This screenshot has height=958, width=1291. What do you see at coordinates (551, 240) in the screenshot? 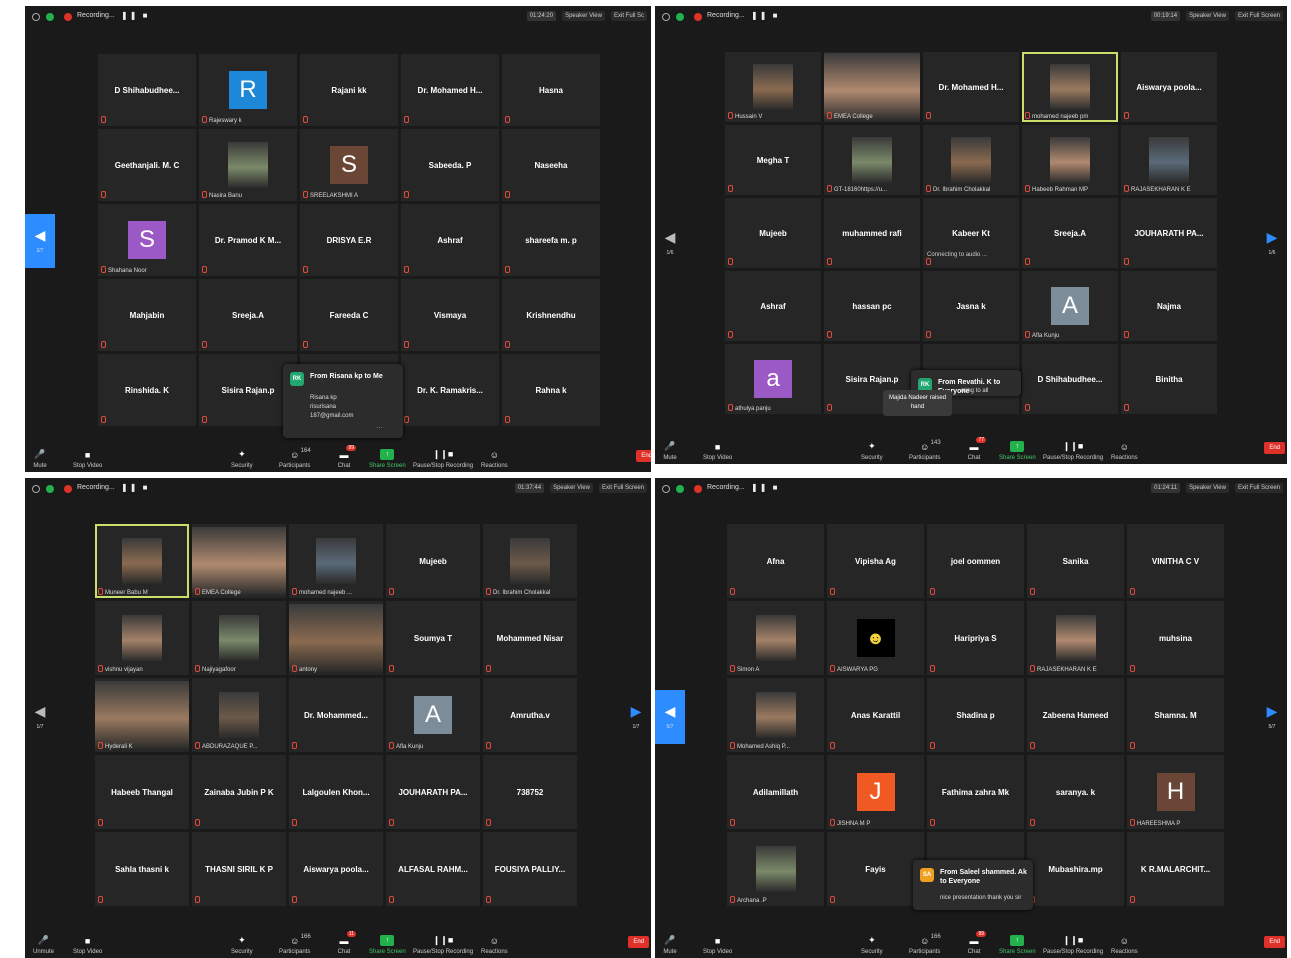
I see `participant-tile: shareefa m. p` at bounding box center [551, 240].